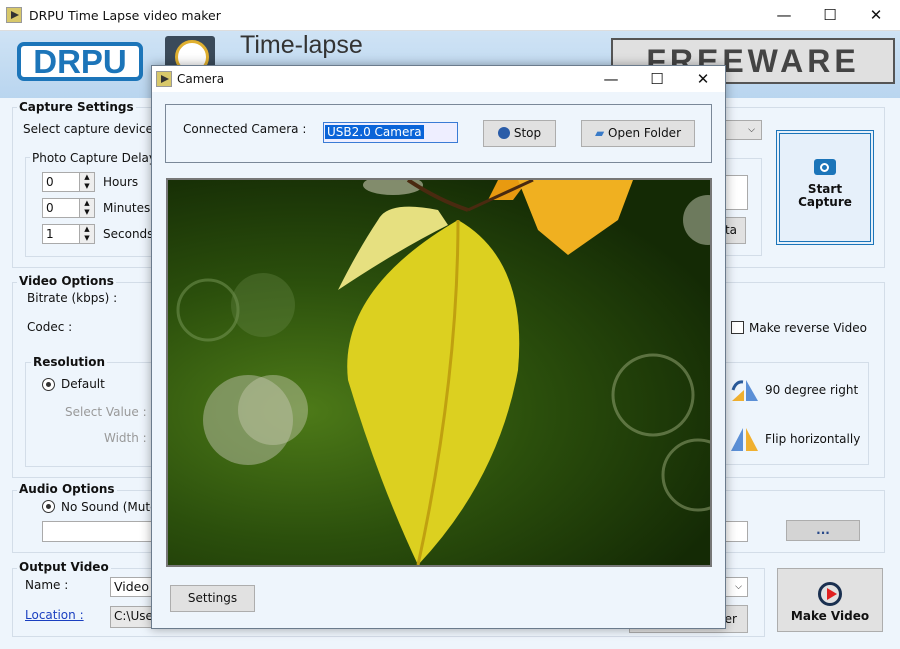  I want to click on open-folder-label: Open Folder, so click(644, 133).